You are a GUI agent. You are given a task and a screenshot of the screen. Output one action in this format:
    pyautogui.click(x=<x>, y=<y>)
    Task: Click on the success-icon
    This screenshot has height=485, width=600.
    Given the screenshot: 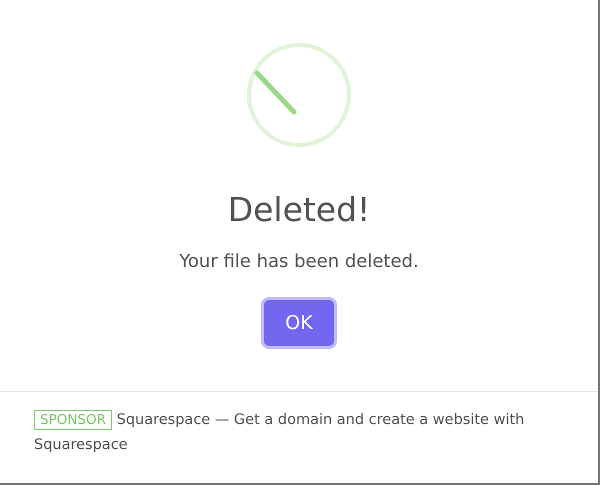 What is the action you would take?
    pyautogui.click(x=299, y=95)
    